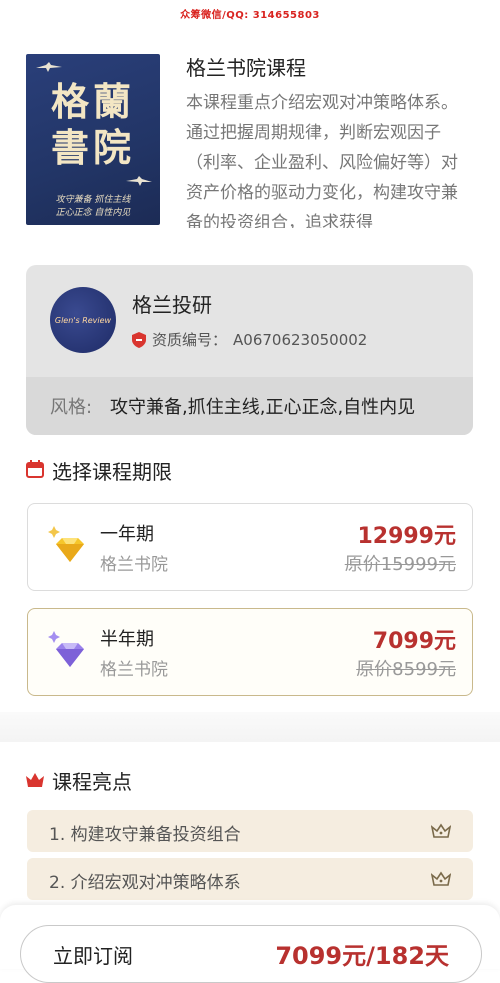  What do you see at coordinates (414, 641) in the screenshot?
I see `plan-price: 7099元` at bounding box center [414, 641].